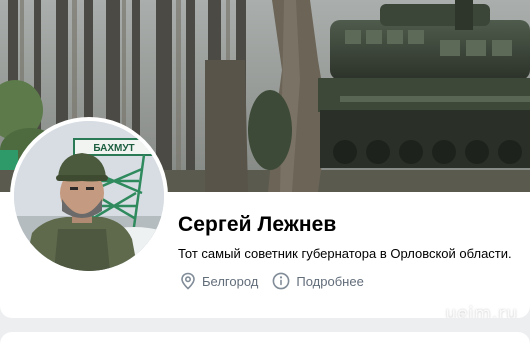 The image size is (530, 344). What do you see at coordinates (257, 224) in the screenshot?
I see `profile-name: Сергей Лежнев` at bounding box center [257, 224].